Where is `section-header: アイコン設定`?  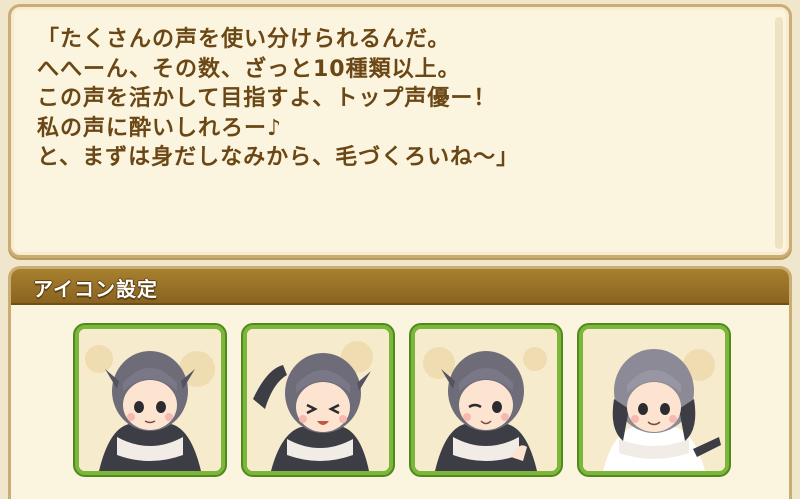
section-header: アイコン設定 is located at coordinates (400, 287).